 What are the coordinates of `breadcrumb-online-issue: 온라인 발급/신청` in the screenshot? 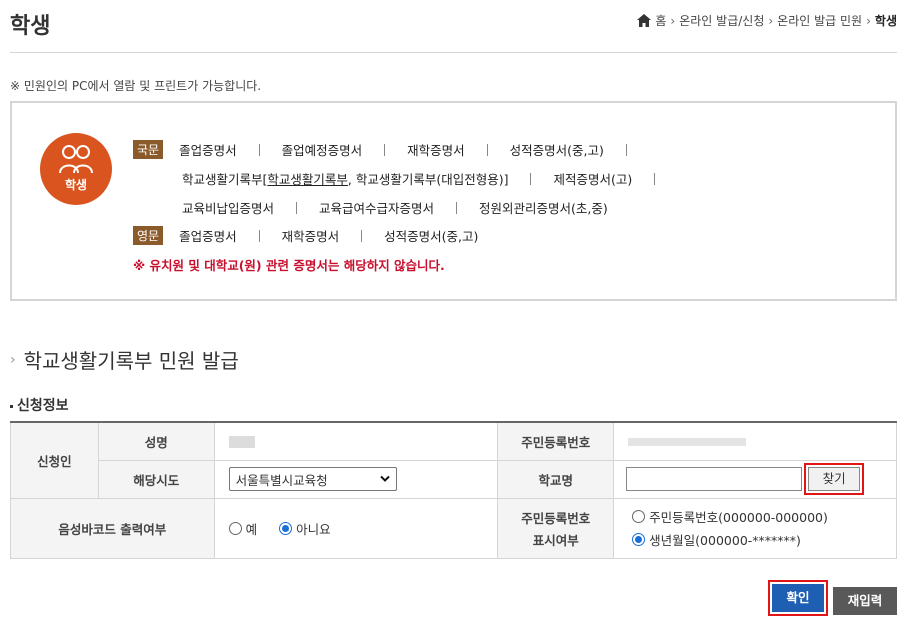 It's located at (721, 20).